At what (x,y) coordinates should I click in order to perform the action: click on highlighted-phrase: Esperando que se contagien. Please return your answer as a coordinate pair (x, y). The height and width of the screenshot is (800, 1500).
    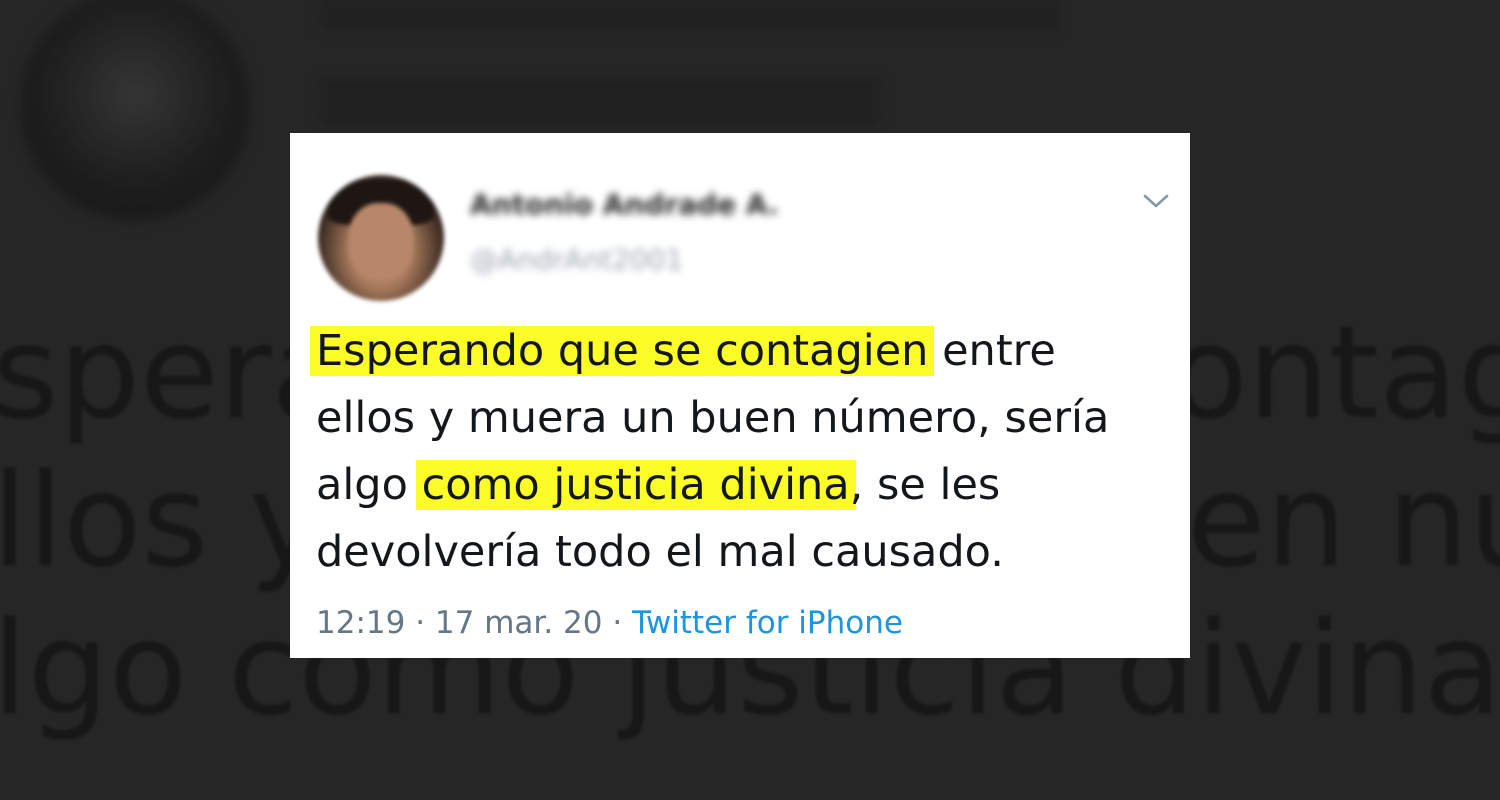
    Looking at the image, I should click on (622, 351).